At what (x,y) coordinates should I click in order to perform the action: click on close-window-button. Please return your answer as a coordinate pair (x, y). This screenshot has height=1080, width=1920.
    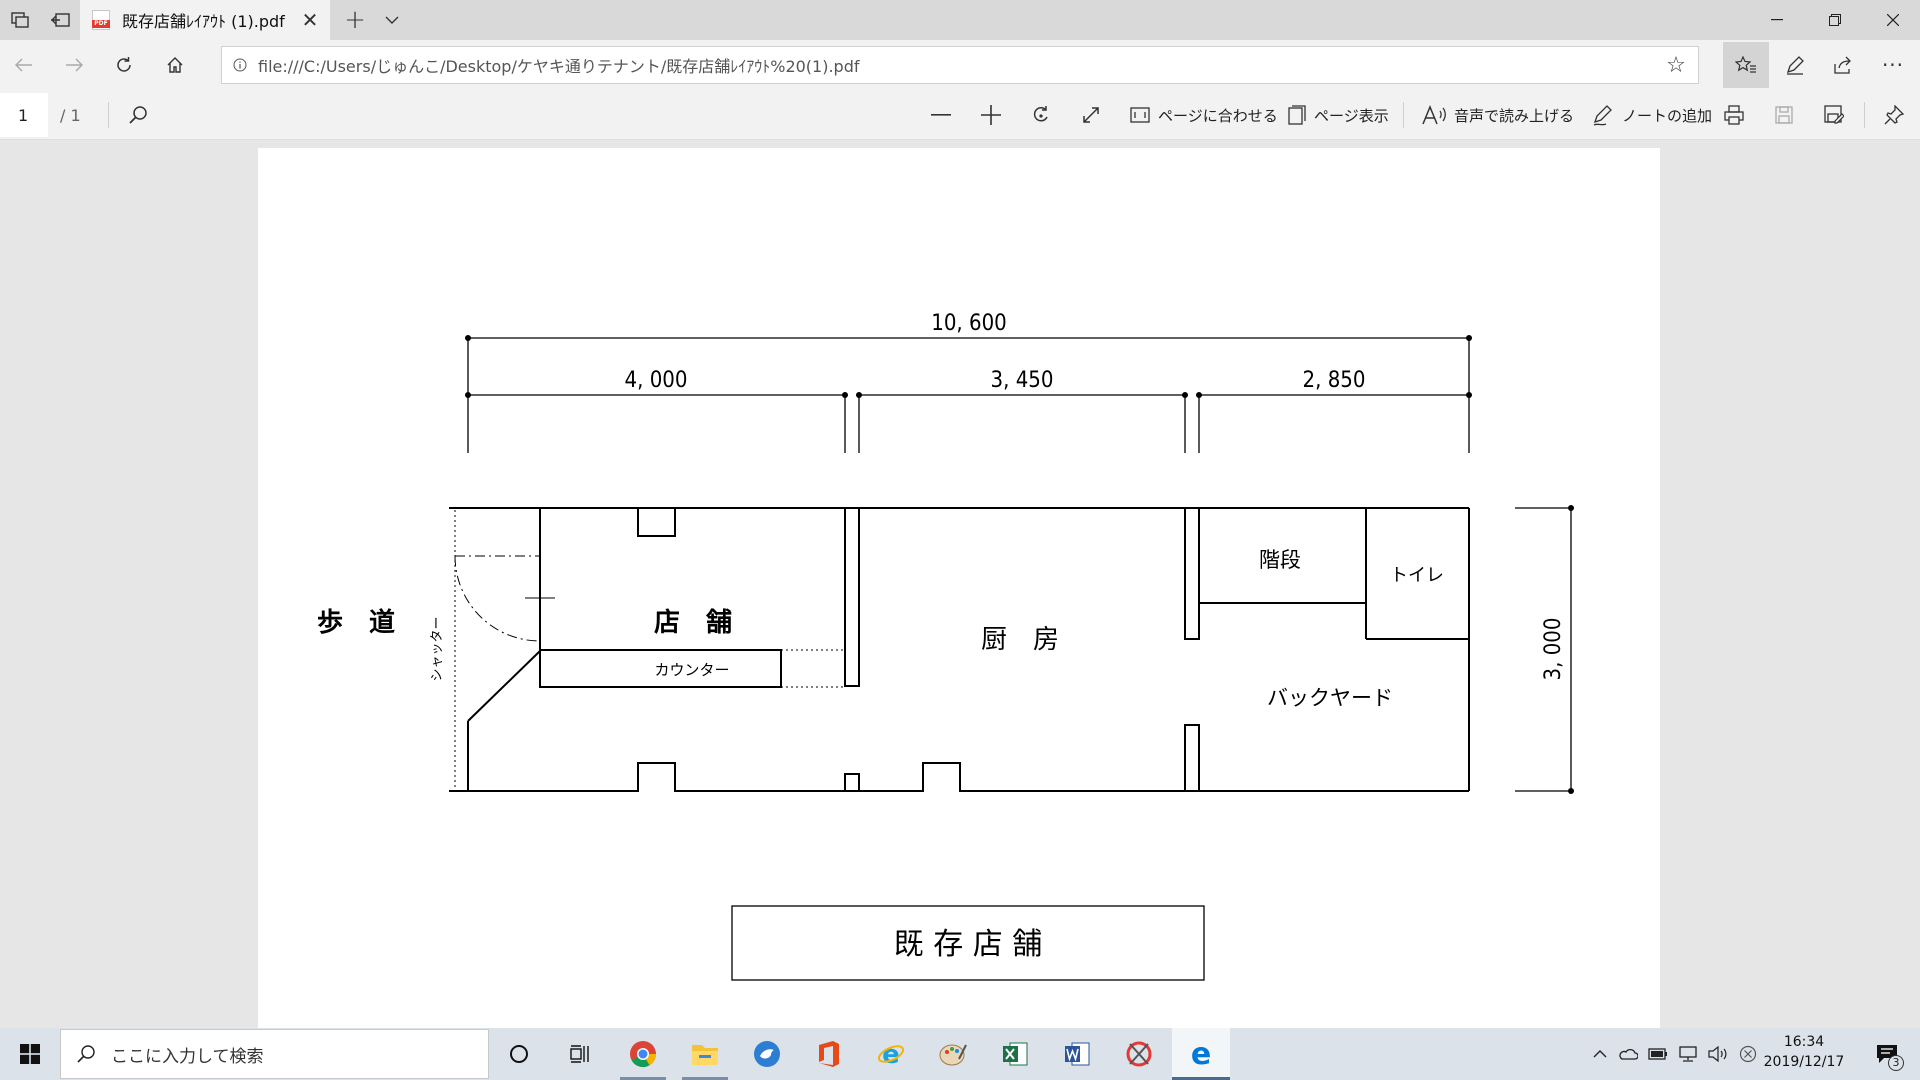
    Looking at the image, I should click on (1892, 20).